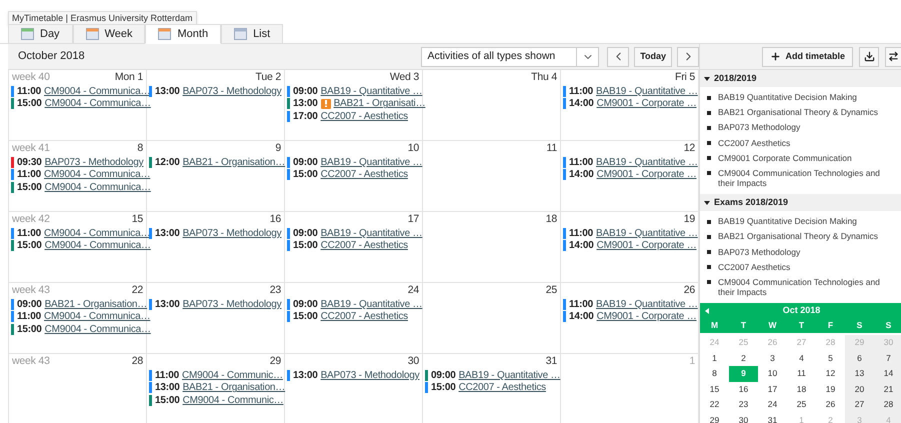 Image resolution: width=901 pixels, height=423 pixels. What do you see at coordinates (167, 375) in the screenshot?
I see `event-time: 11:00` at bounding box center [167, 375].